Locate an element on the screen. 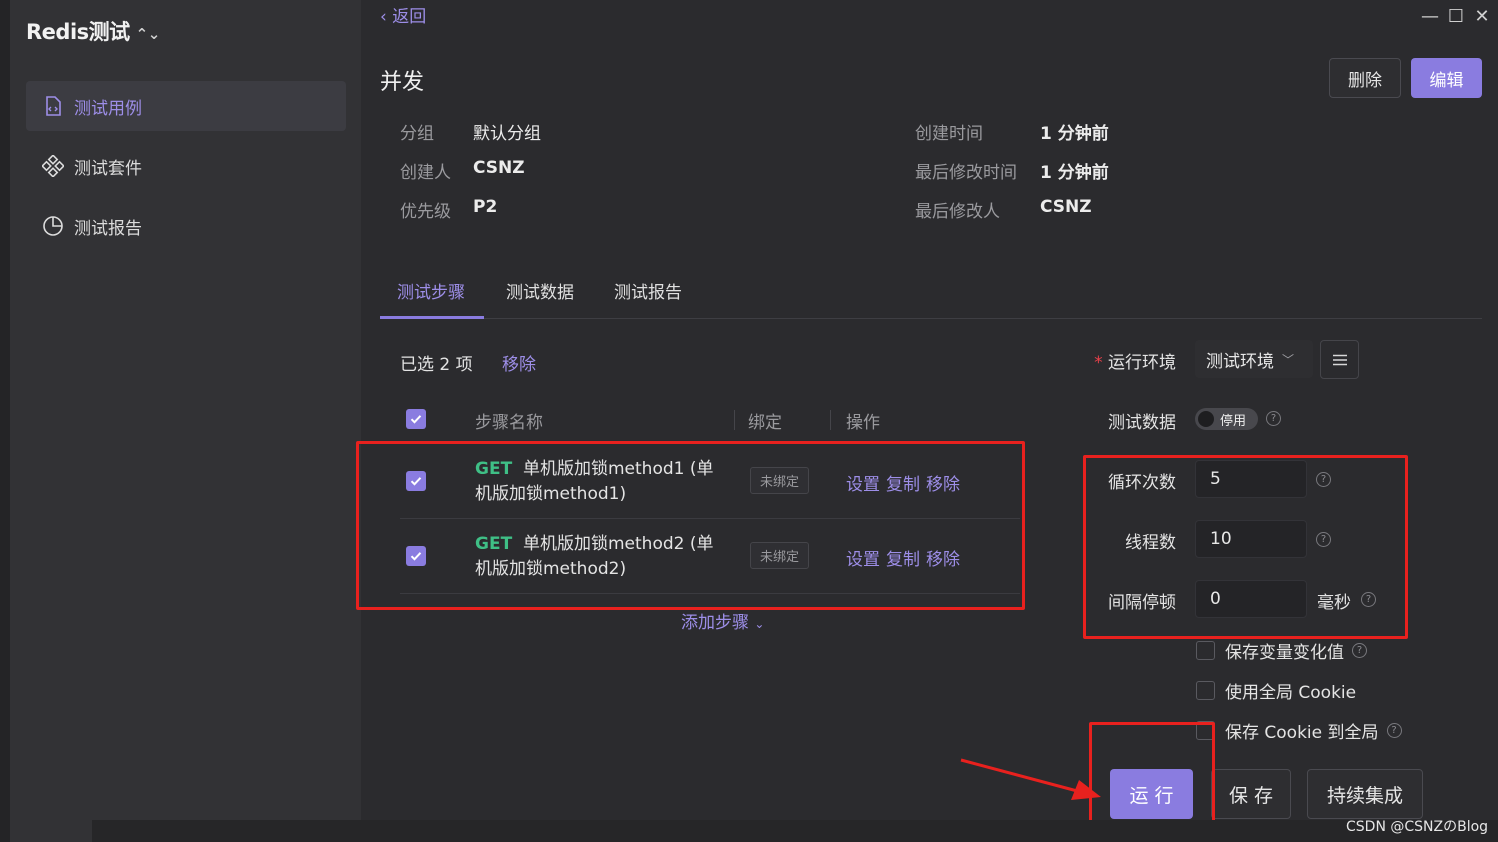 This screenshot has width=1498, height=842. save-button: 保 存 is located at coordinates (1251, 794).